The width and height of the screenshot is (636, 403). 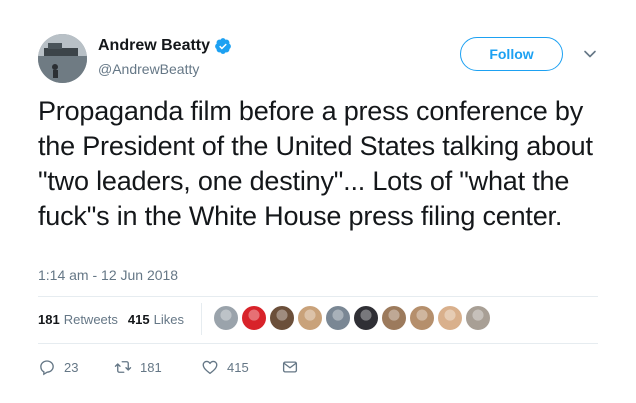 I want to click on likes-label: Likes, so click(x=168, y=319).